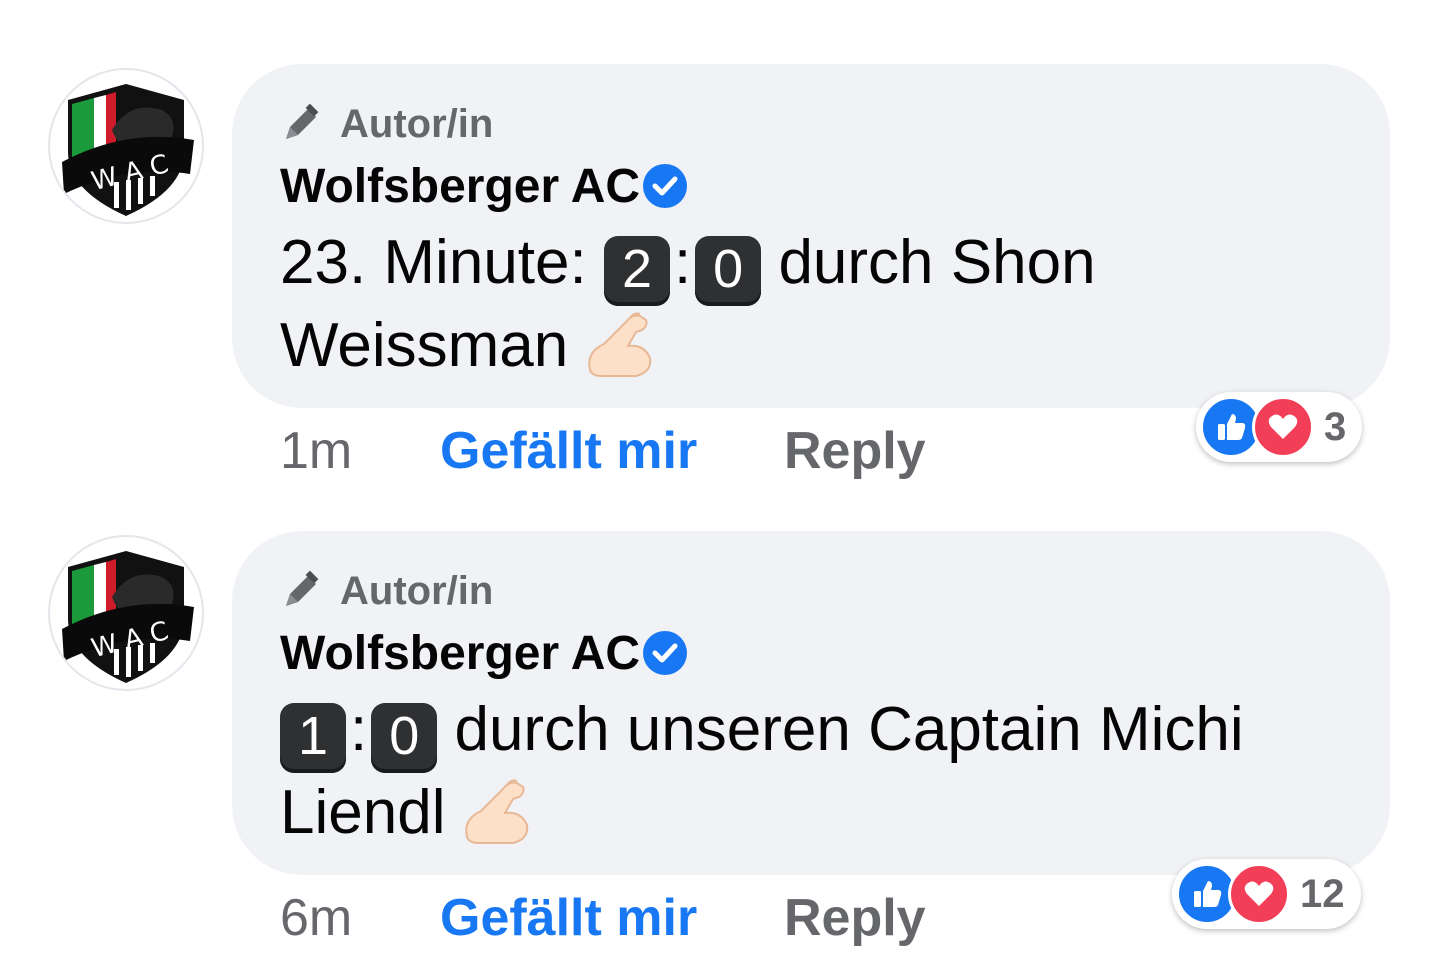 The width and height of the screenshot is (1434, 970). Describe the element at coordinates (849, 729) in the screenshot. I see `comment-text-line1: durch unseren Captain Michi` at that location.